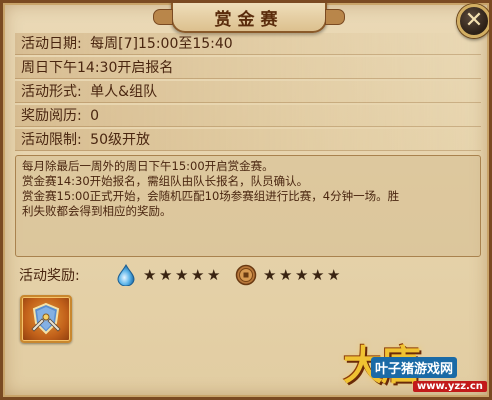 This screenshot has height=400, width=492. I want to click on reward-label: 活动奖励:, so click(49, 276).